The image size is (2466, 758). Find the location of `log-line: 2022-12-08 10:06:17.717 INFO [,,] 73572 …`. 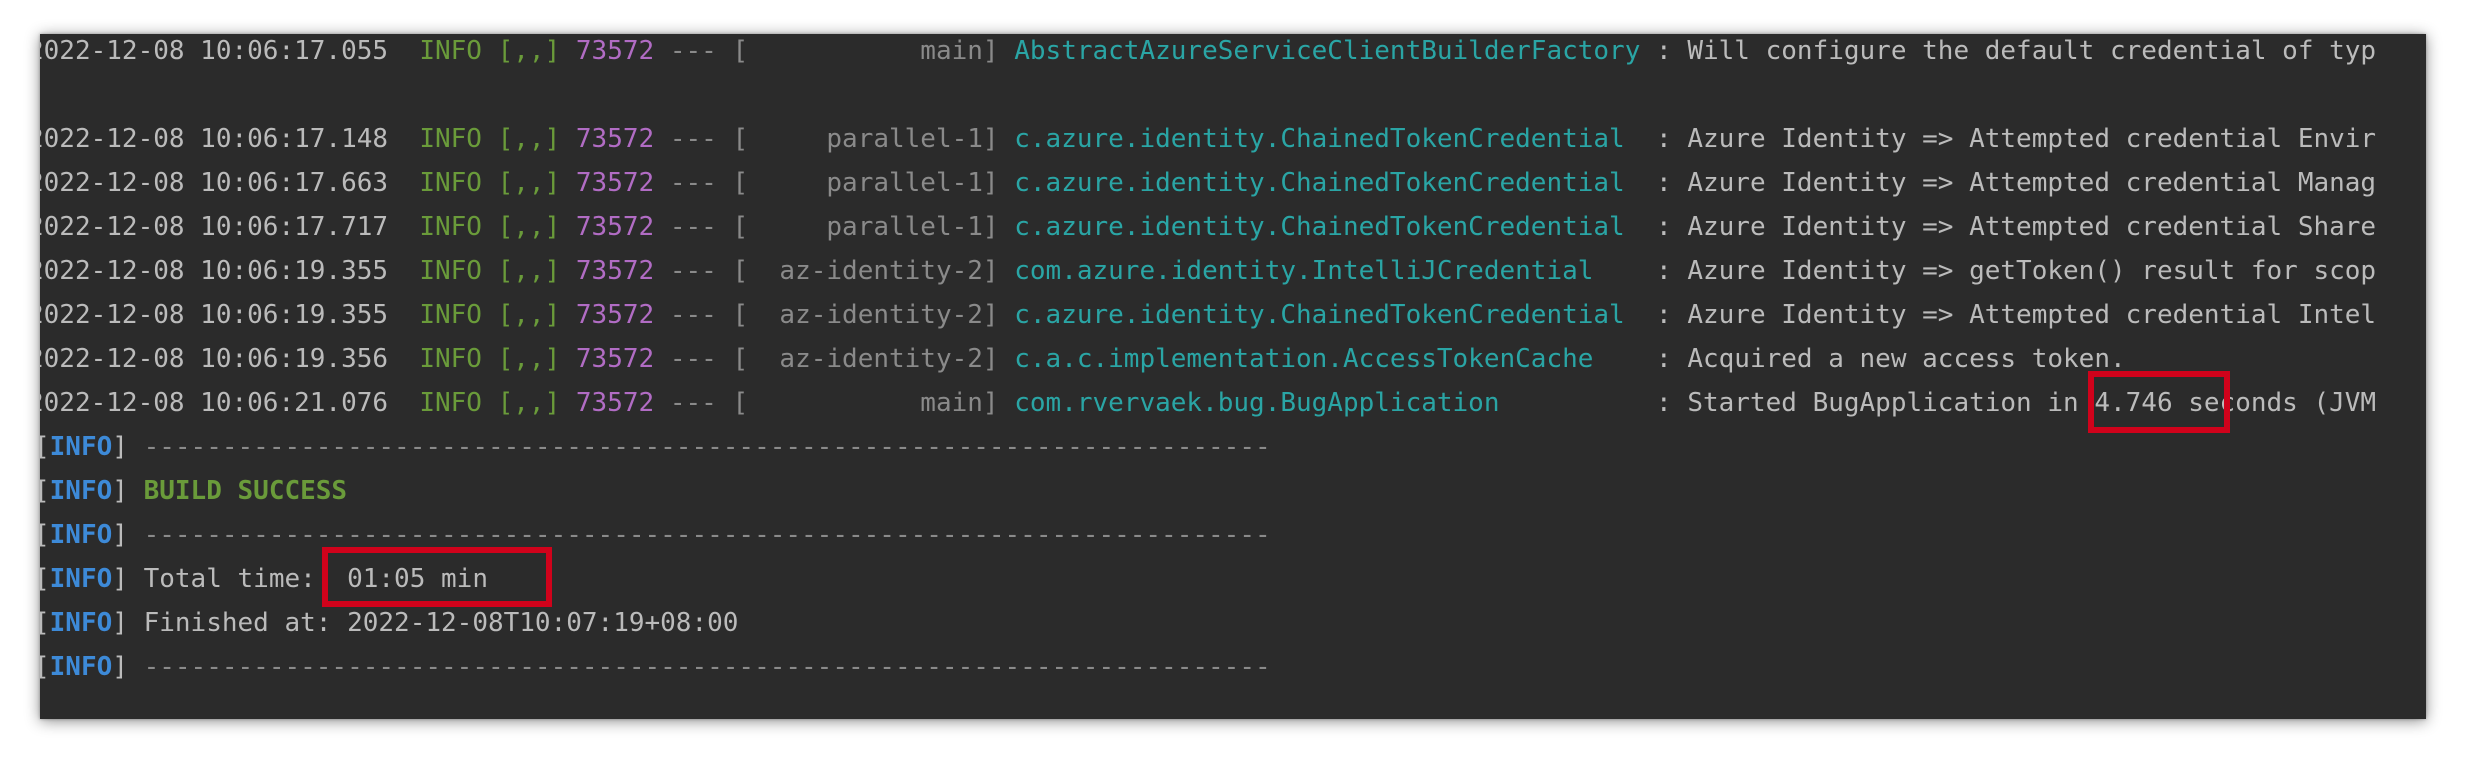

log-line: 2022-12-08 10:06:17.717 INFO [,,] 73572 … is located at coordinates (1208, 227).